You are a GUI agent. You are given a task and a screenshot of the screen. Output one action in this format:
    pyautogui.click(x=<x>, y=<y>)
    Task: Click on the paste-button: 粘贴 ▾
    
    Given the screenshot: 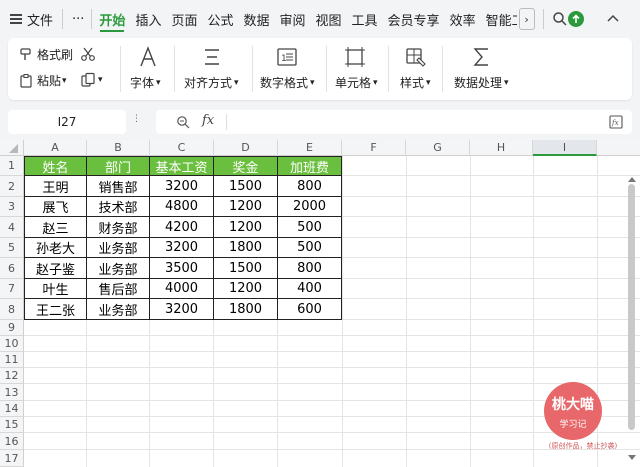 What is the action you would take?
    pyautogui.click(x=42, y=80)
    